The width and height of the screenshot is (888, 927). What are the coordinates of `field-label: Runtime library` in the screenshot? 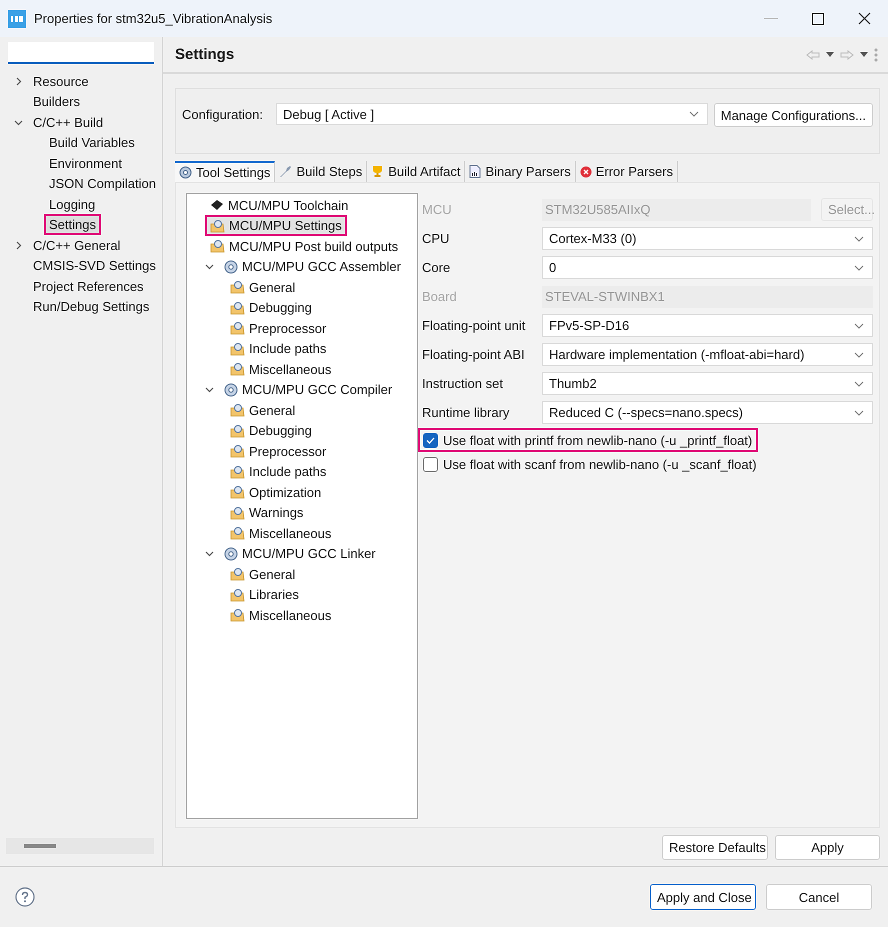 It's located at (466, 412).